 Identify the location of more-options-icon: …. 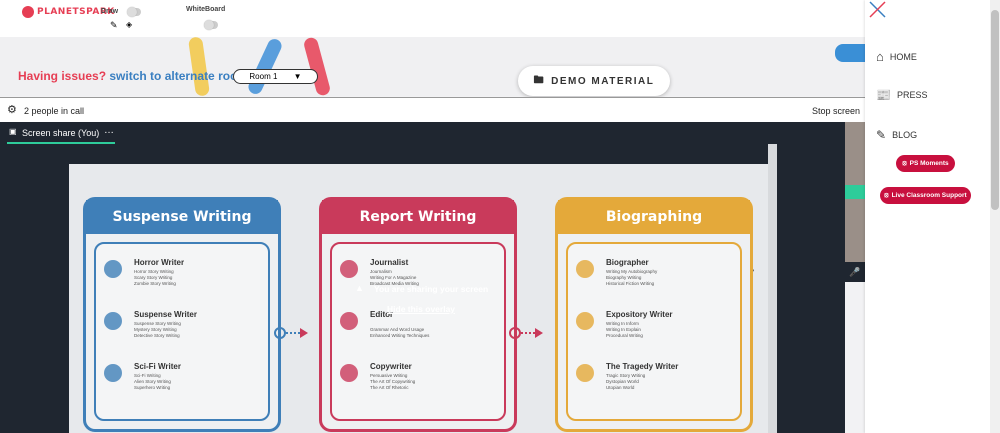
(109, 130).